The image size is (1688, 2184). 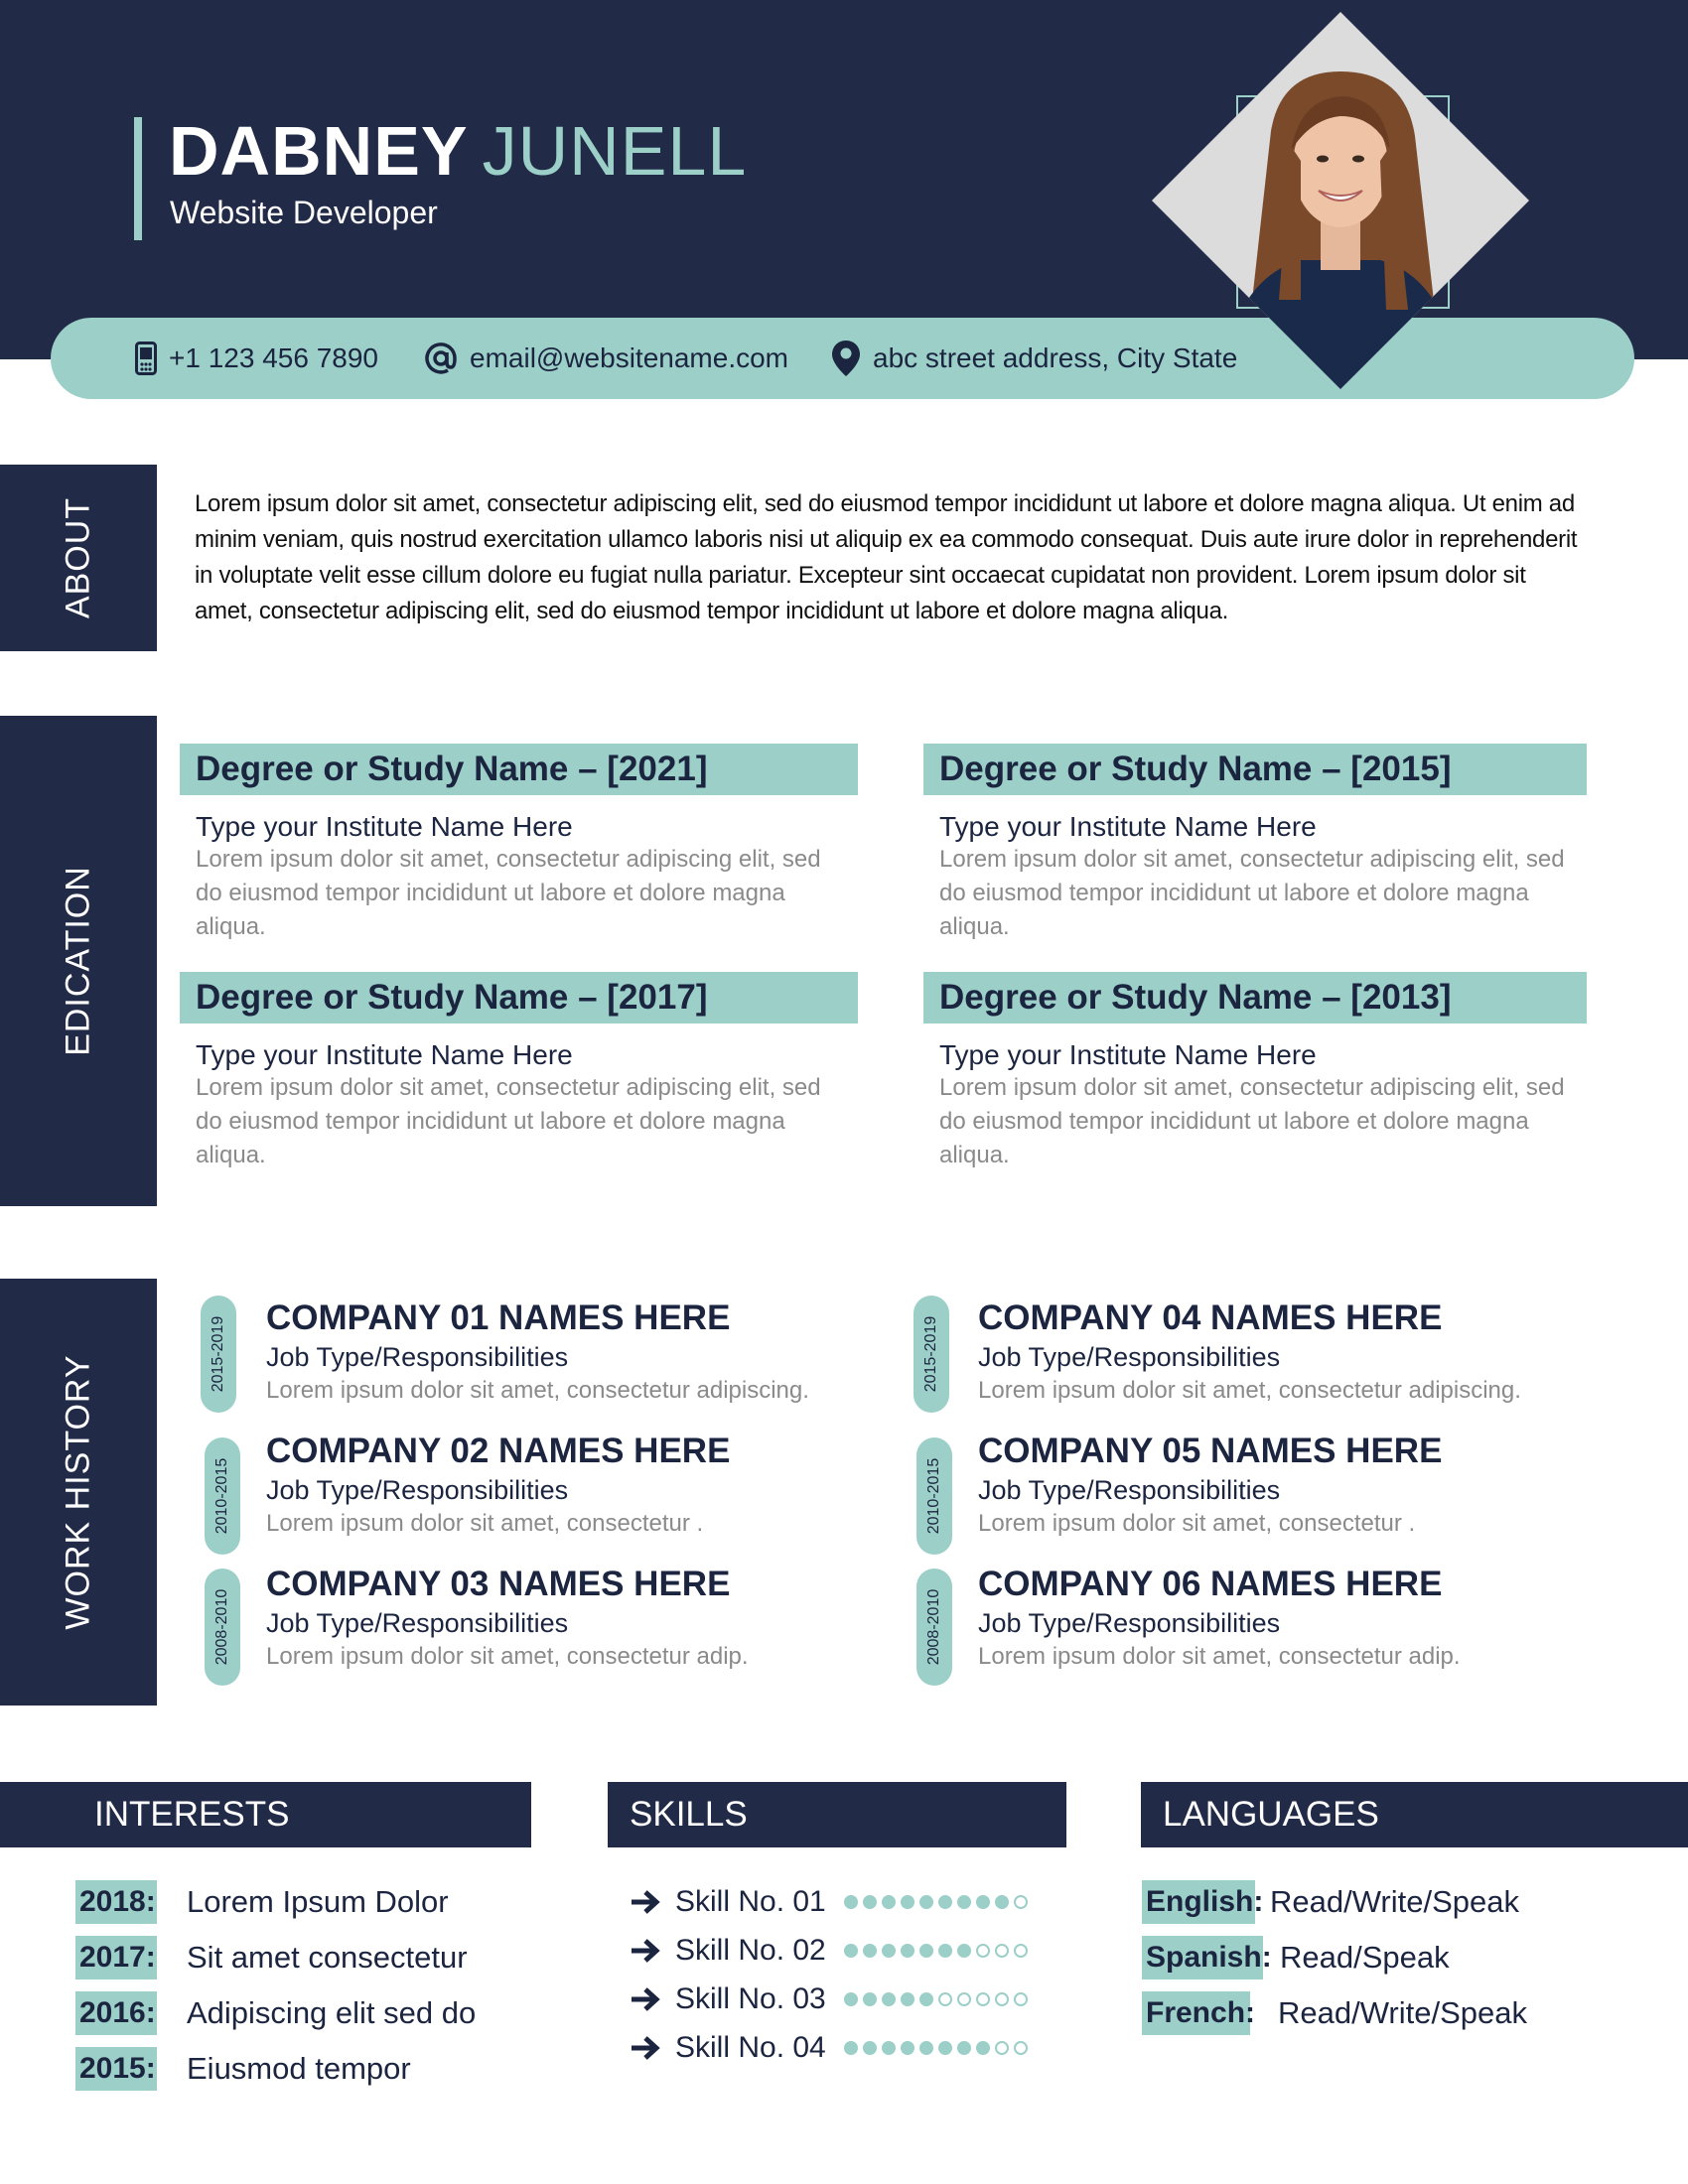 I want to click on language-name: Spanish:, so click(x=1207, y=1957).